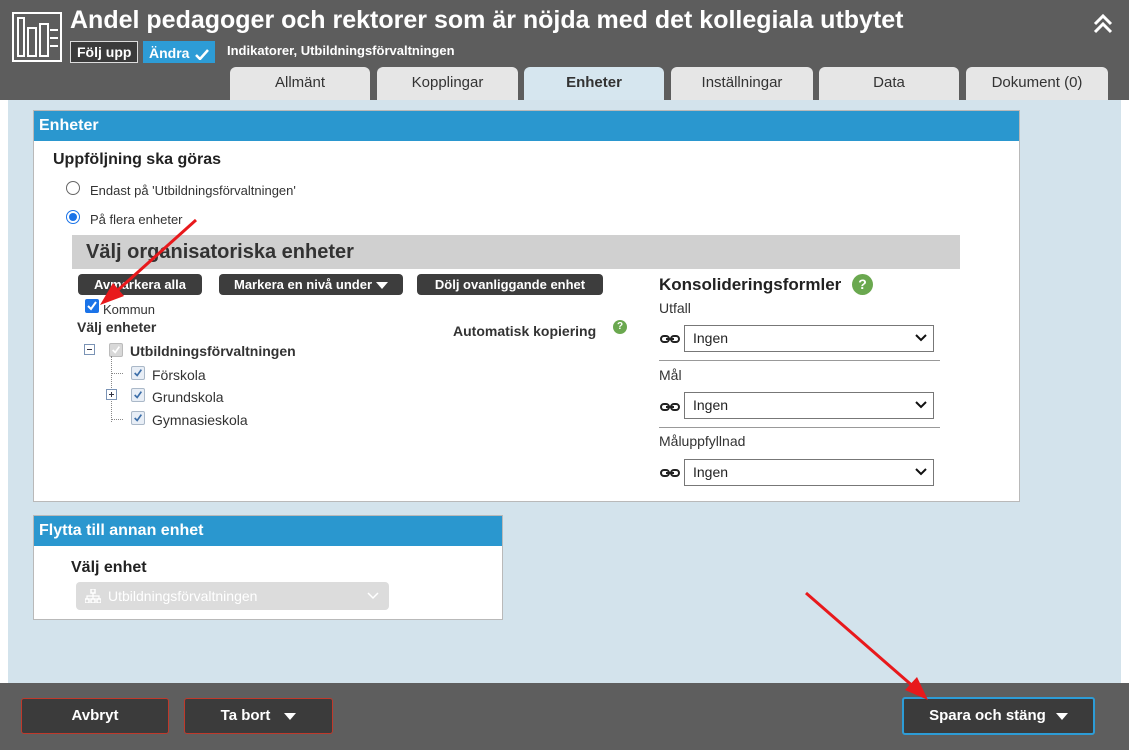 This screenshot has height=750, width=1129. I want to click on tree-child-label: Förskola, so click(179, 375).